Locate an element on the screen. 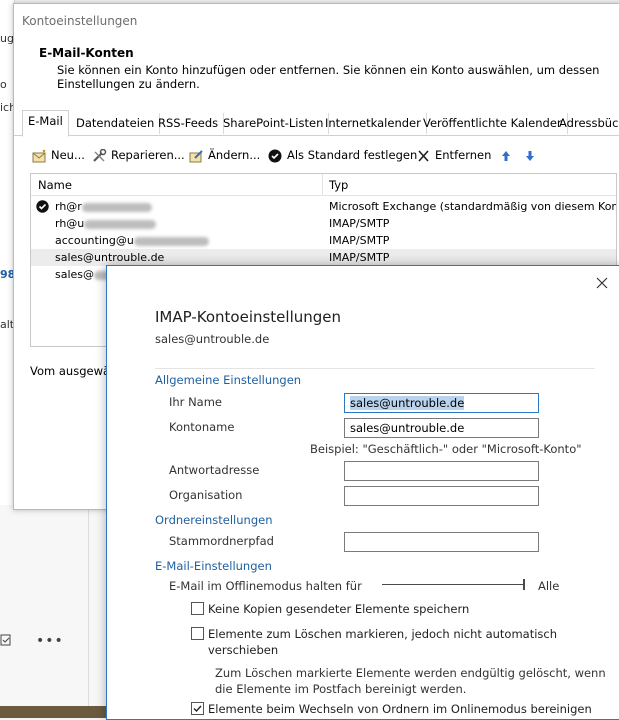 The height and width of the screenshot is (720, 619). new-mail-icon is located at coordinates (39, 156).